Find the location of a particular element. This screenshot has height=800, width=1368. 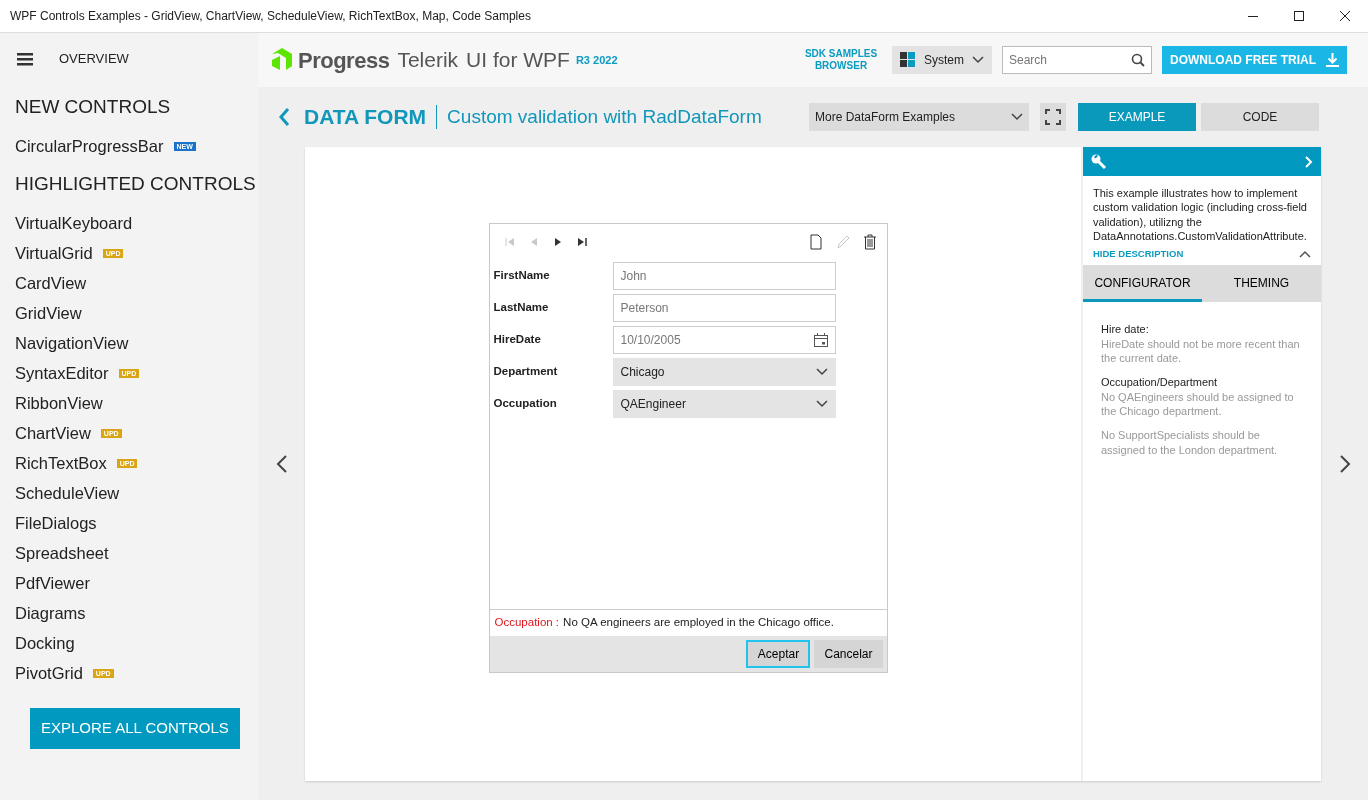

sidebar-item: FileDialogs is located at coordinates (56, 523).